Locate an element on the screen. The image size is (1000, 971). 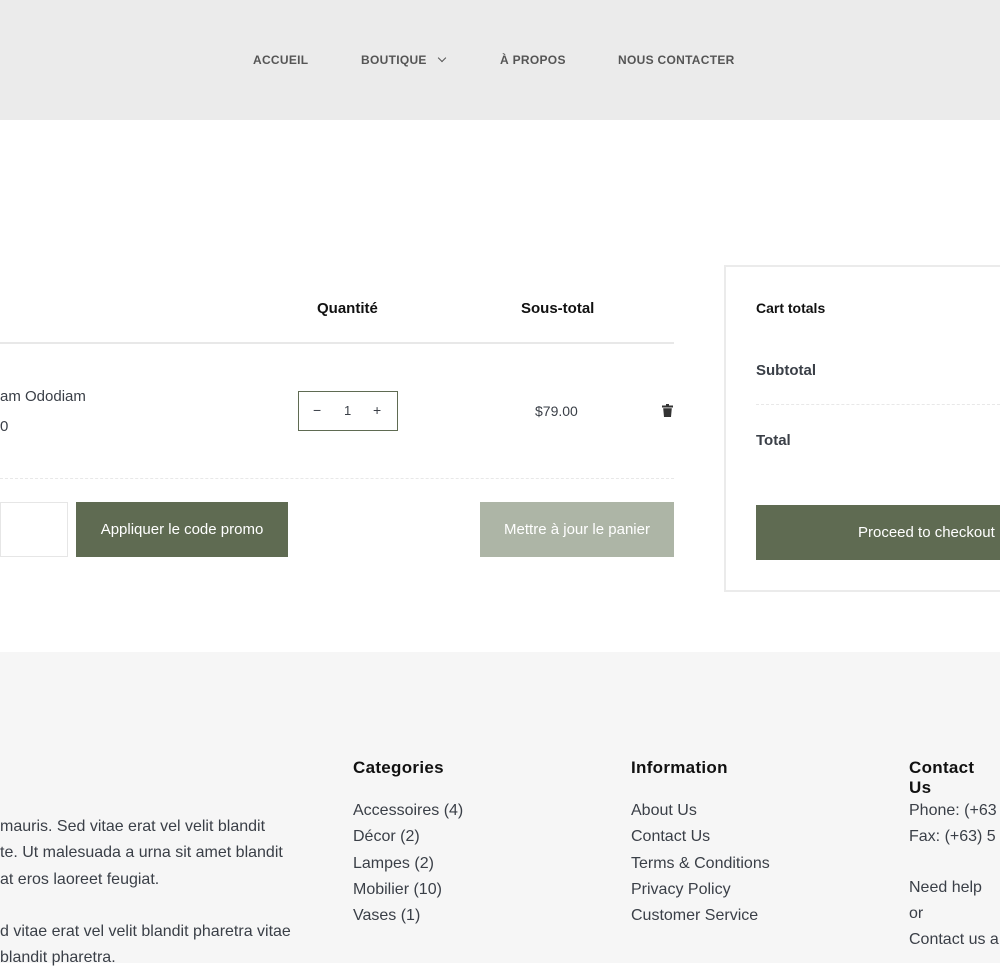
about-line: blandit pharetra. is located at coordinates (58, 958).